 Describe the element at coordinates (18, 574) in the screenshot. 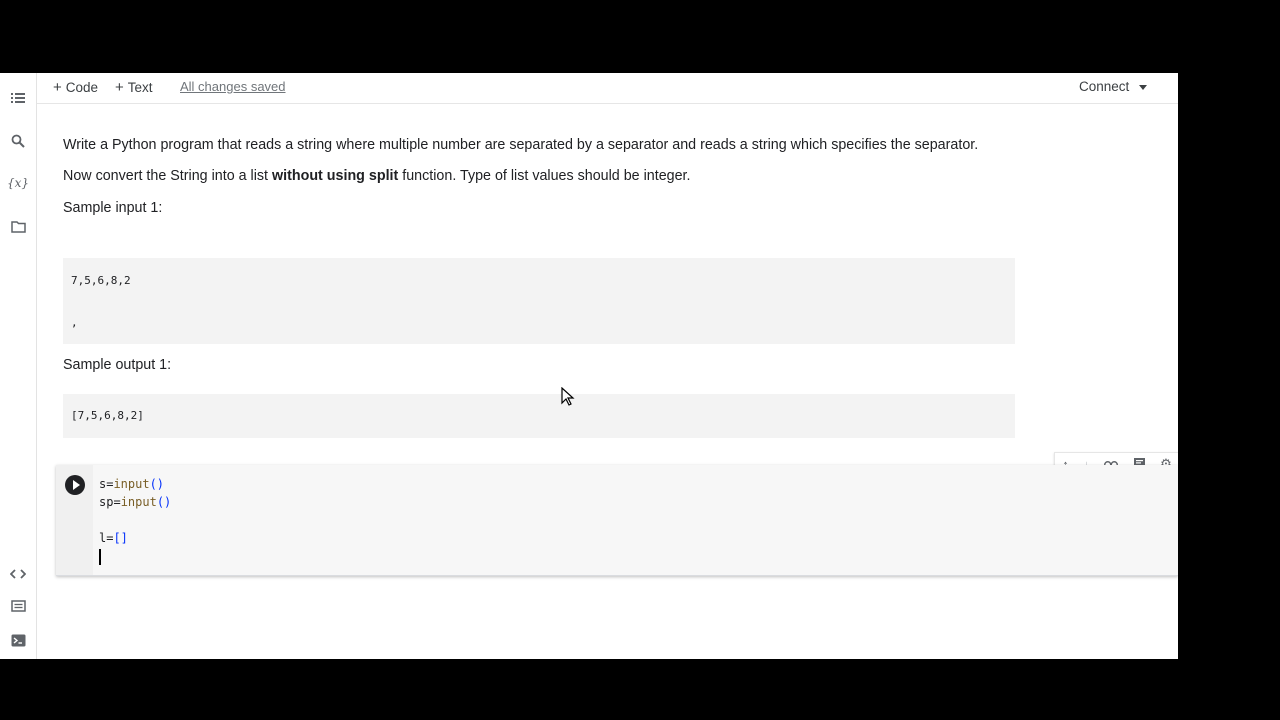

I see `code-snippets-icon` at that location.